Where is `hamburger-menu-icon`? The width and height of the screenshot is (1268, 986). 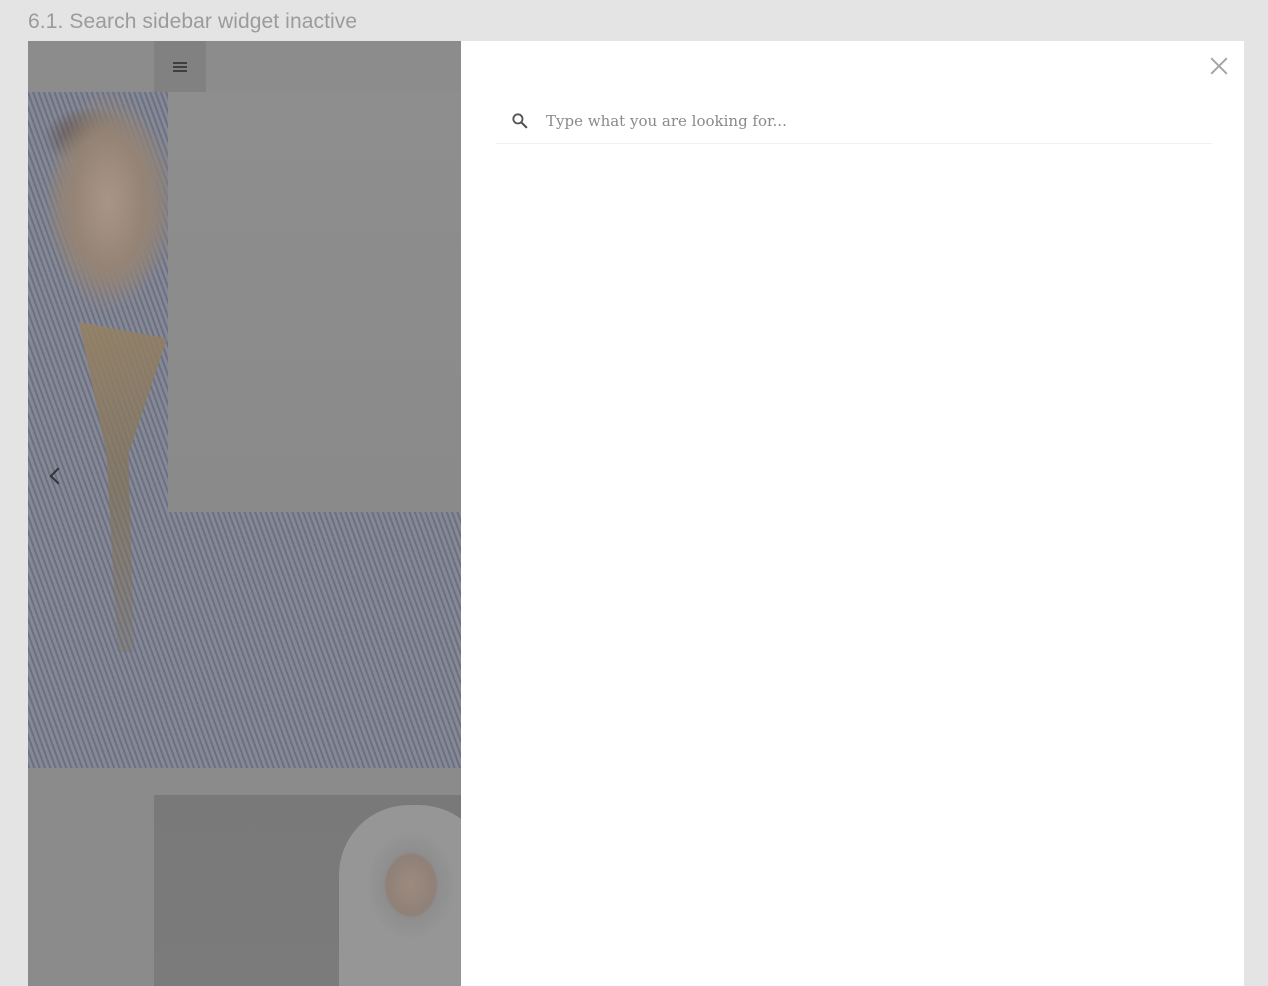
hamburger-menu-icon is located at coordinates (180, 66).